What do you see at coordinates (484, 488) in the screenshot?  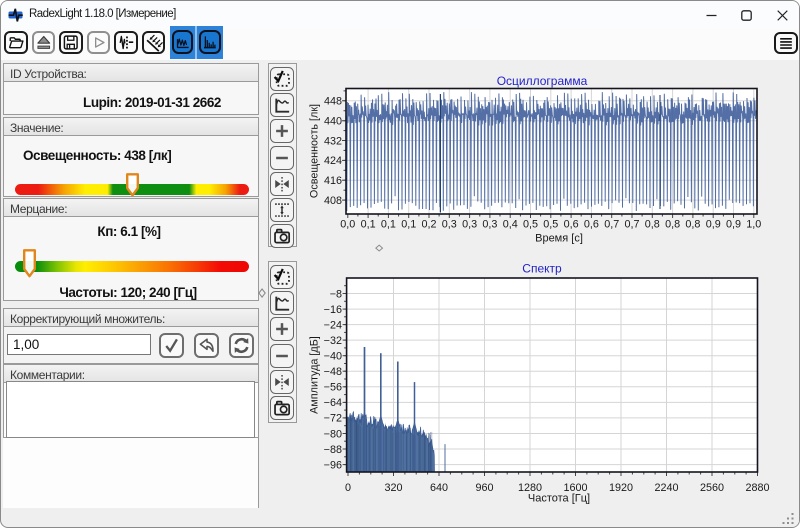 I see `svg-text: 960` at bounding box center [484, 488].